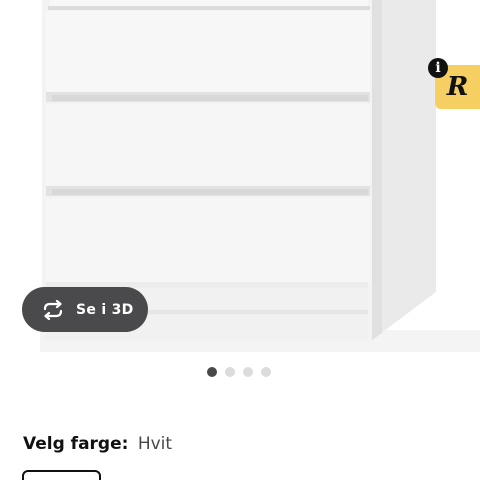 This screenshot has width=480, height=480. What do you see at coordinates (105, 309) in the screenshot?
I see `view-in-3d-label: Se i 3D` at bounding box center [105, 309].